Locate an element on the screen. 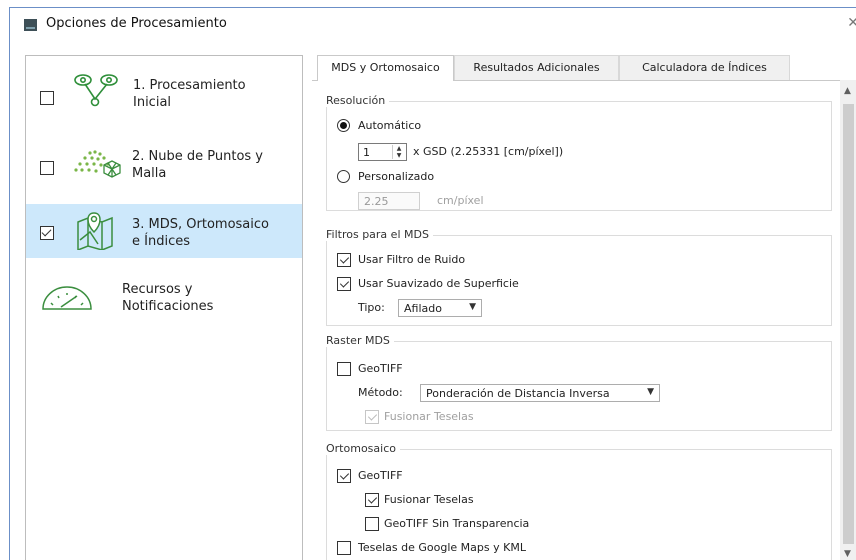 The width and height of the screenshot is (856, 560). method-select: Ponderación de Distancia Inversa ▼ is located at coordinates (540, 393).